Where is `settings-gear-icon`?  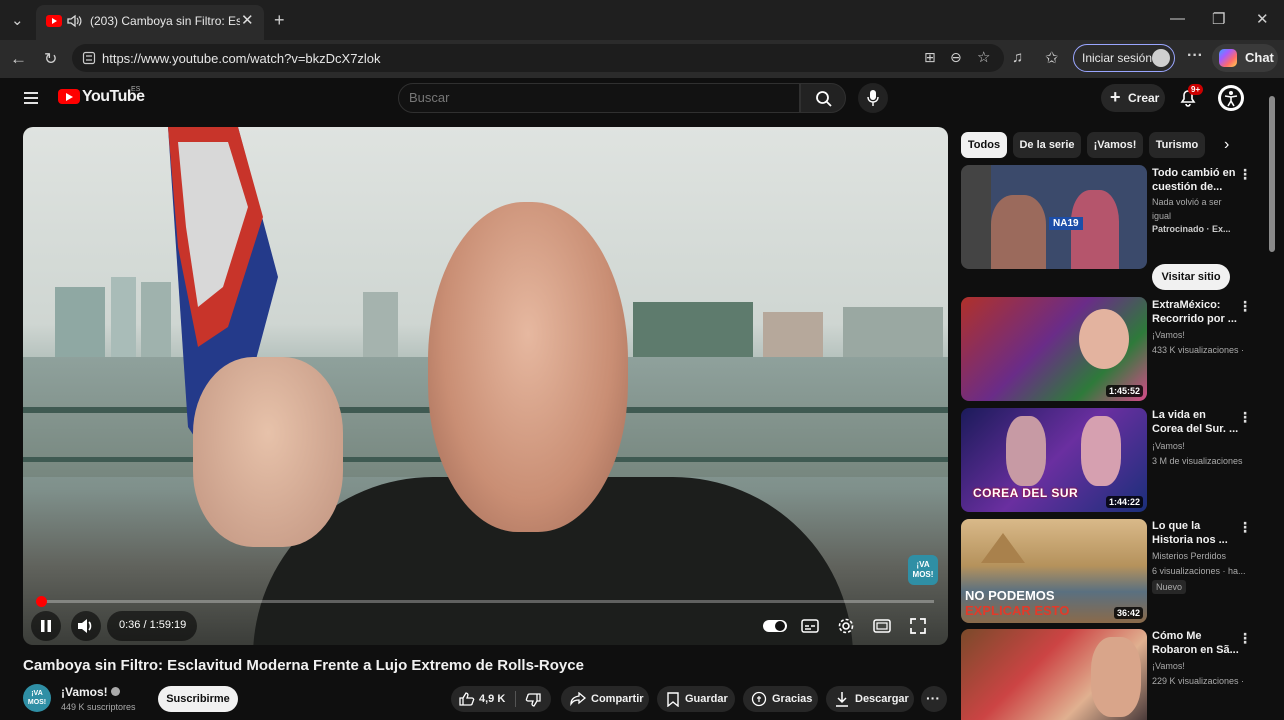
settings-gear-icon is located at coordinates (846, 626).